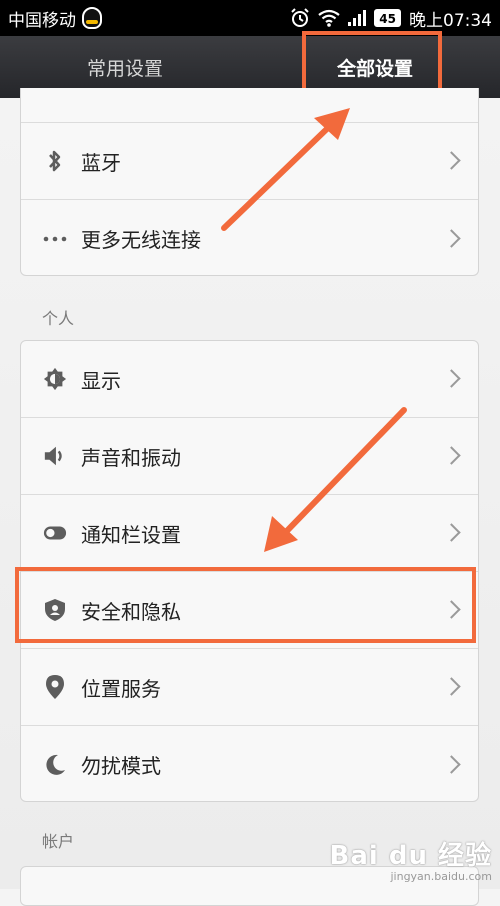  I want to click on settings-item-bluetooth: 蓝牙, so click(249, 161).